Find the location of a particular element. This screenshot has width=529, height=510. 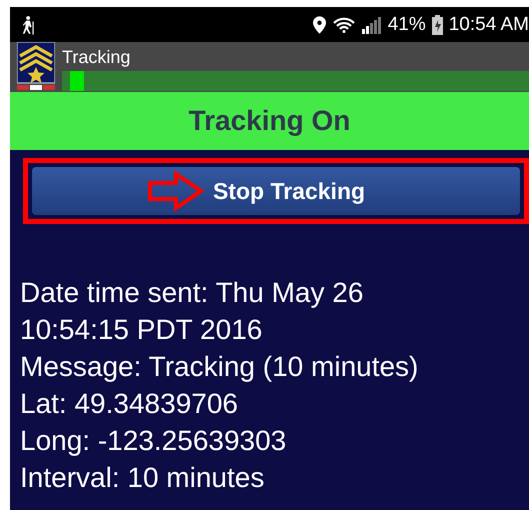

info-line: 10:54:15 PDT 2016 is located at coordinates (142, 330).